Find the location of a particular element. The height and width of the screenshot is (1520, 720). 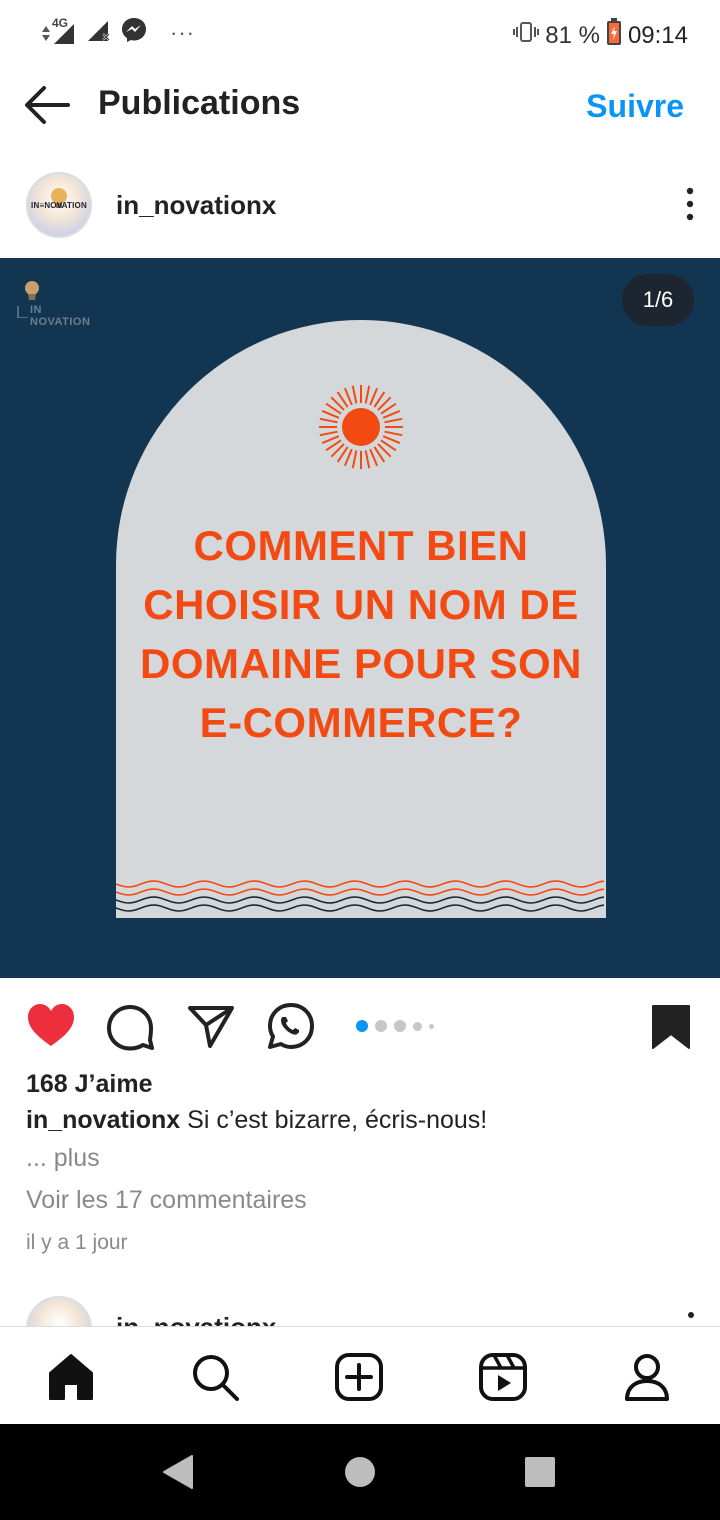

home-icon is located at coordinates (71, 1377).